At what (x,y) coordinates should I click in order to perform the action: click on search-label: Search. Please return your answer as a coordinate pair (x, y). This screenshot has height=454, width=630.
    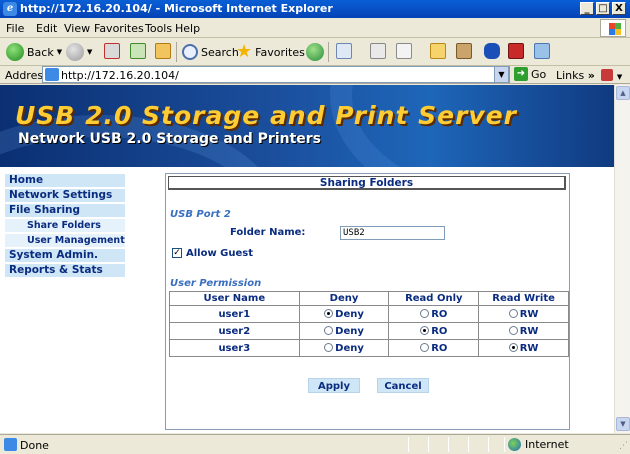
    Looking at the image, I should click on (220, 52).